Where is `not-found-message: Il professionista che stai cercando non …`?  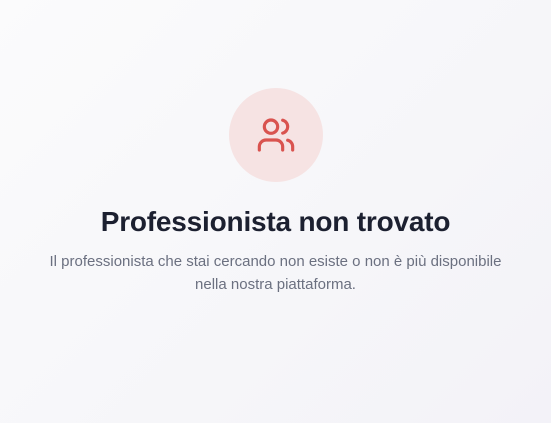 not-found-message: Il professionista che stai cercando non … is located at coordinates (275, 273).